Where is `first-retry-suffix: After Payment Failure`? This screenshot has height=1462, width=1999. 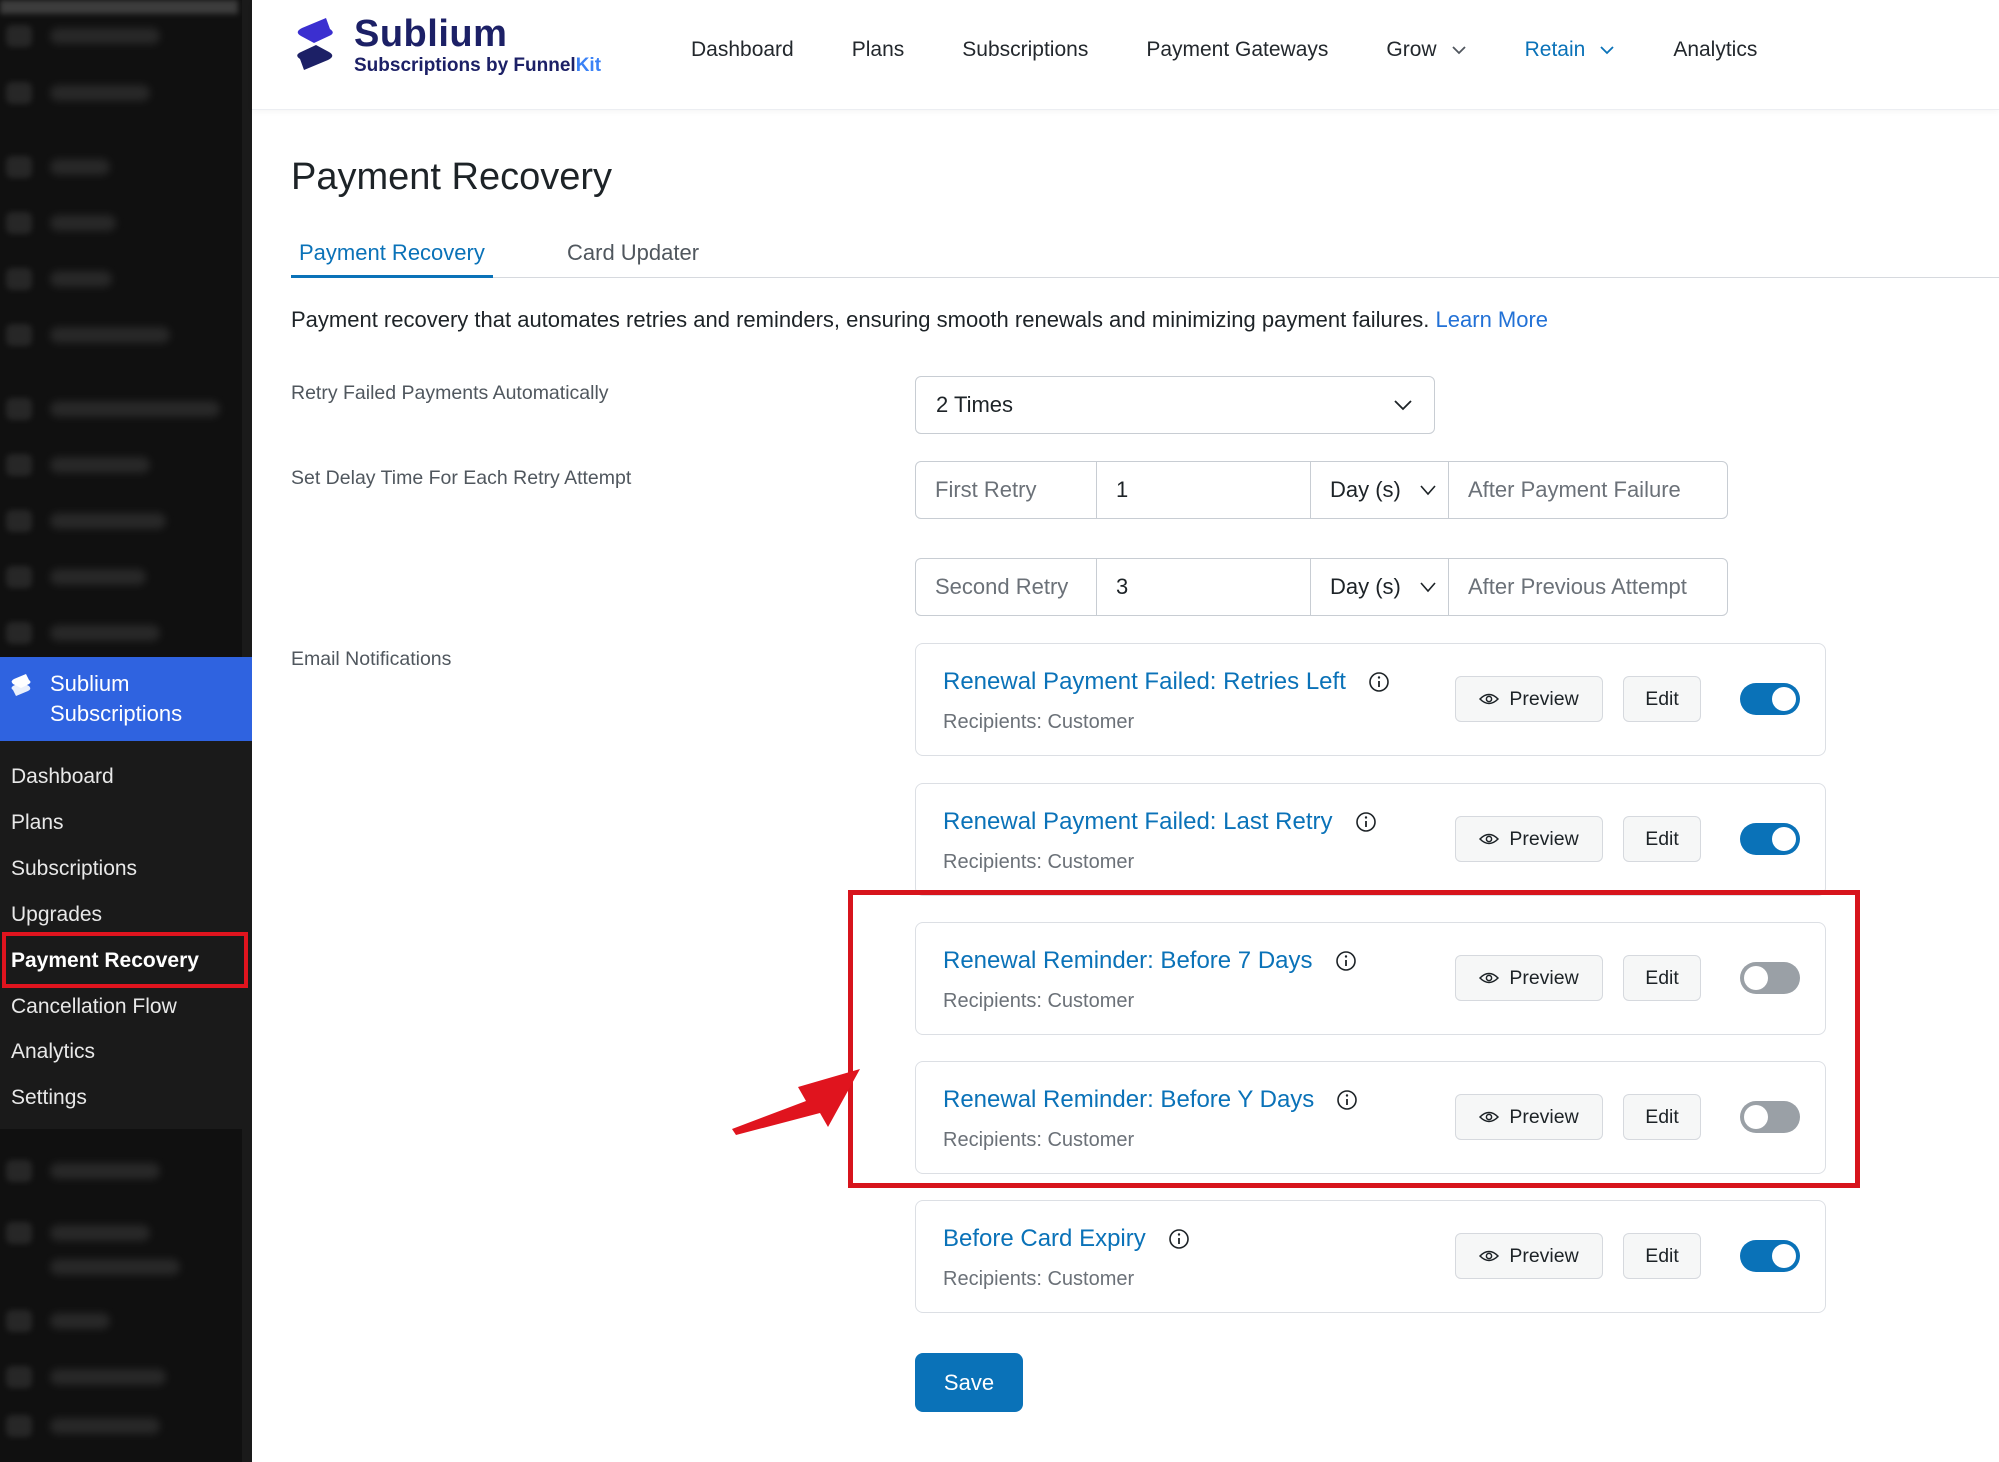
first-retry-suffix: After Payment Failure is located at coordinates (1574, 489).